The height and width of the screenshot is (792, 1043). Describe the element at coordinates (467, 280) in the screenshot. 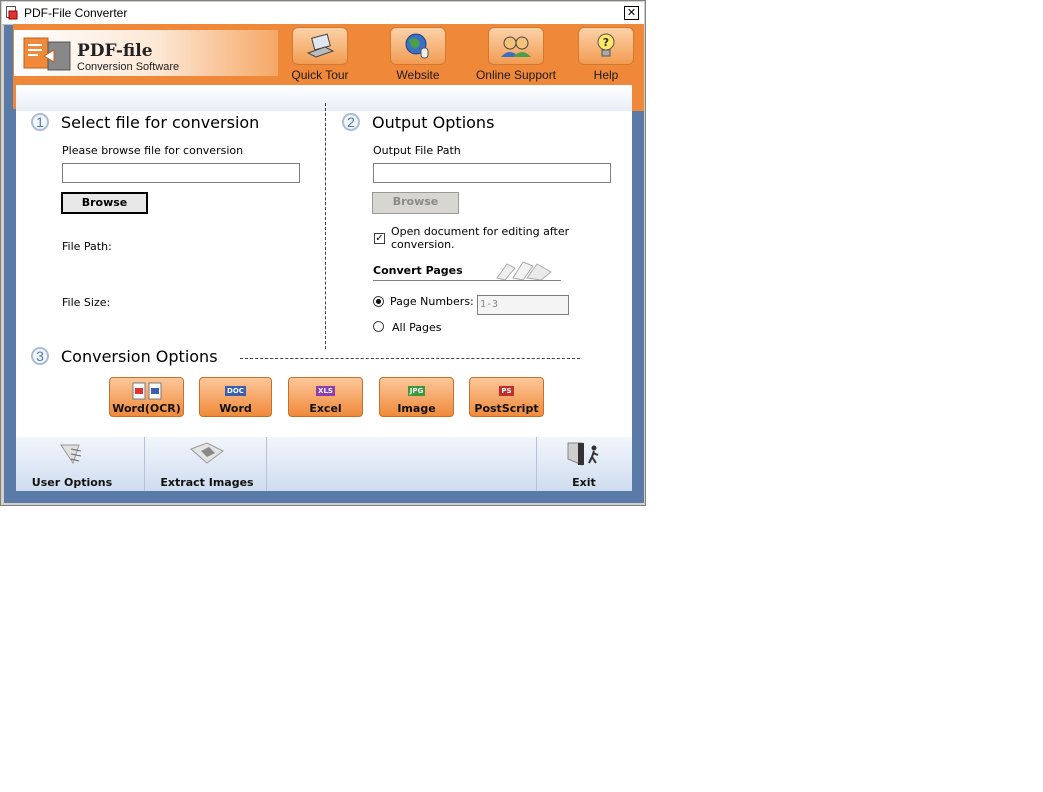

I see `convert-pages-underline` at that location.